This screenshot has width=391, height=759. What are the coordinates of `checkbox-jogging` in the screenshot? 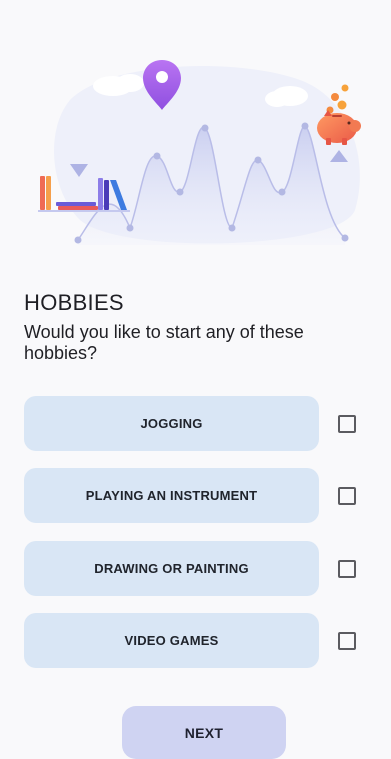 It's located at (347, 424).